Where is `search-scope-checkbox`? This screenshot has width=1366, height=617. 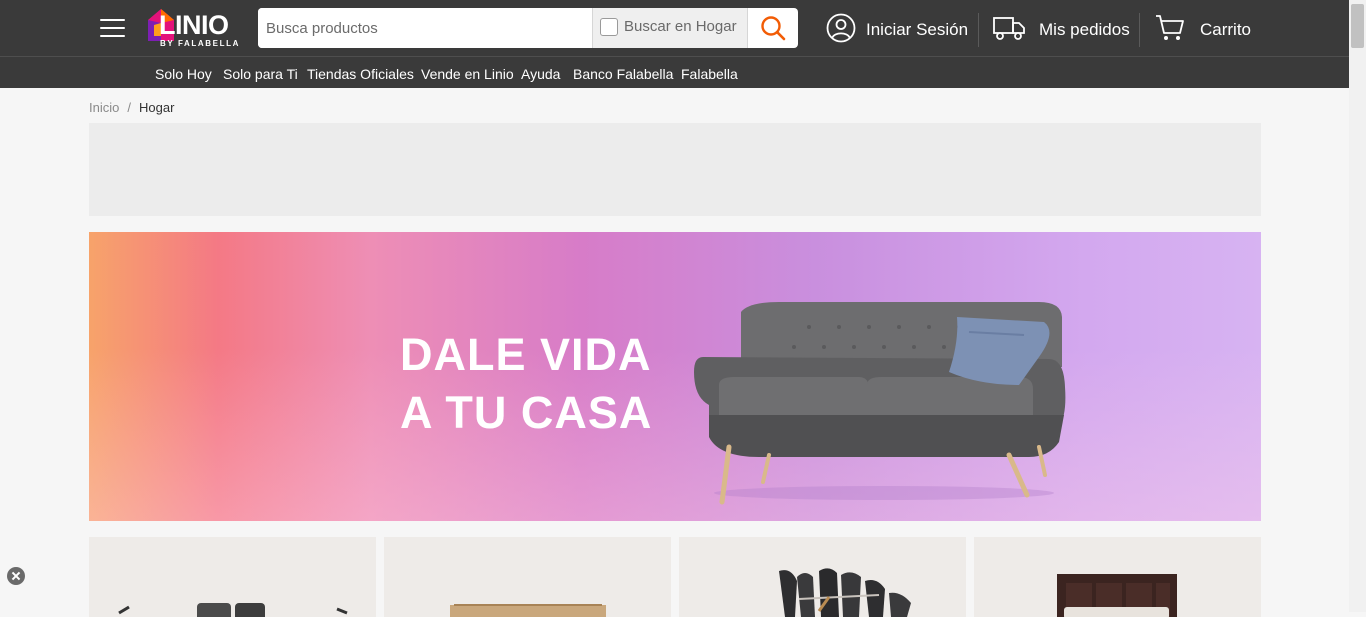 search-scope-checkbox is located at coordinates (609, 27).